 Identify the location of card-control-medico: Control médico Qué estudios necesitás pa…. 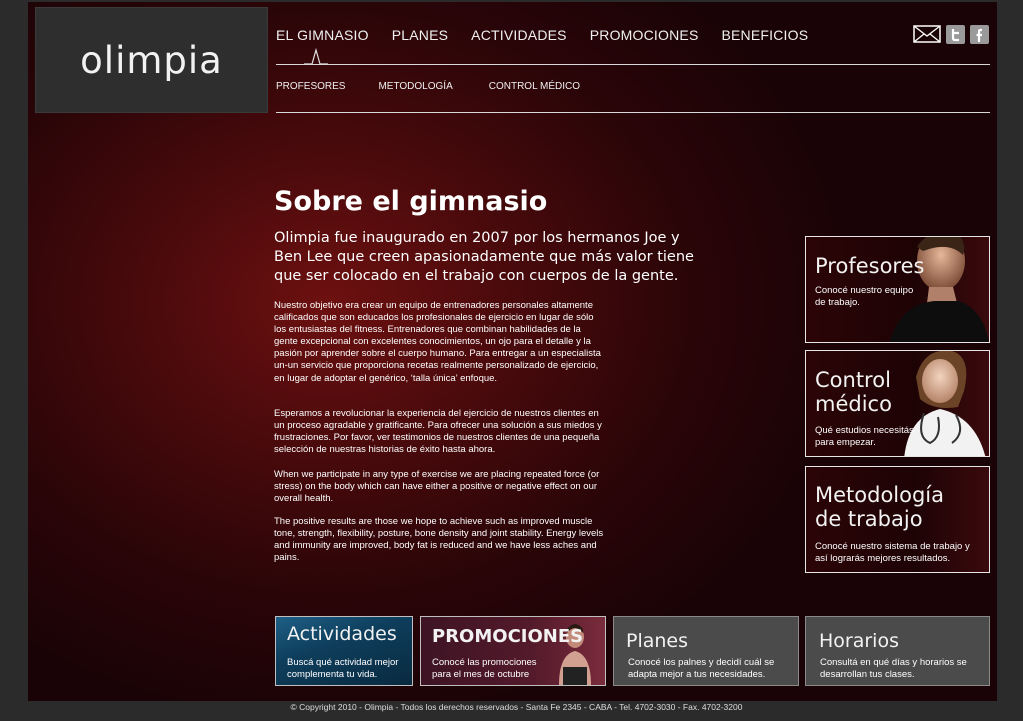
(897, 403).